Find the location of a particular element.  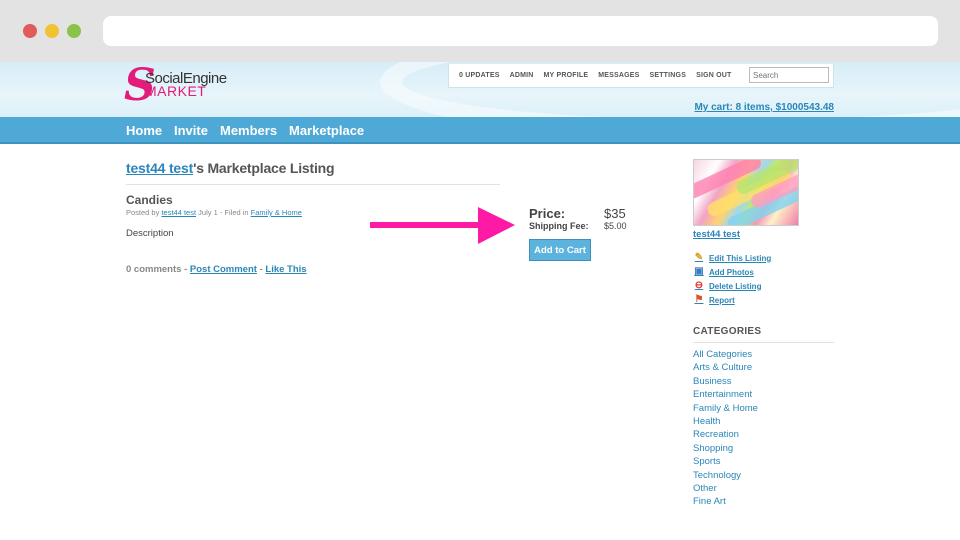

pointer-arrow-icon is located at coordinates (442, 225).